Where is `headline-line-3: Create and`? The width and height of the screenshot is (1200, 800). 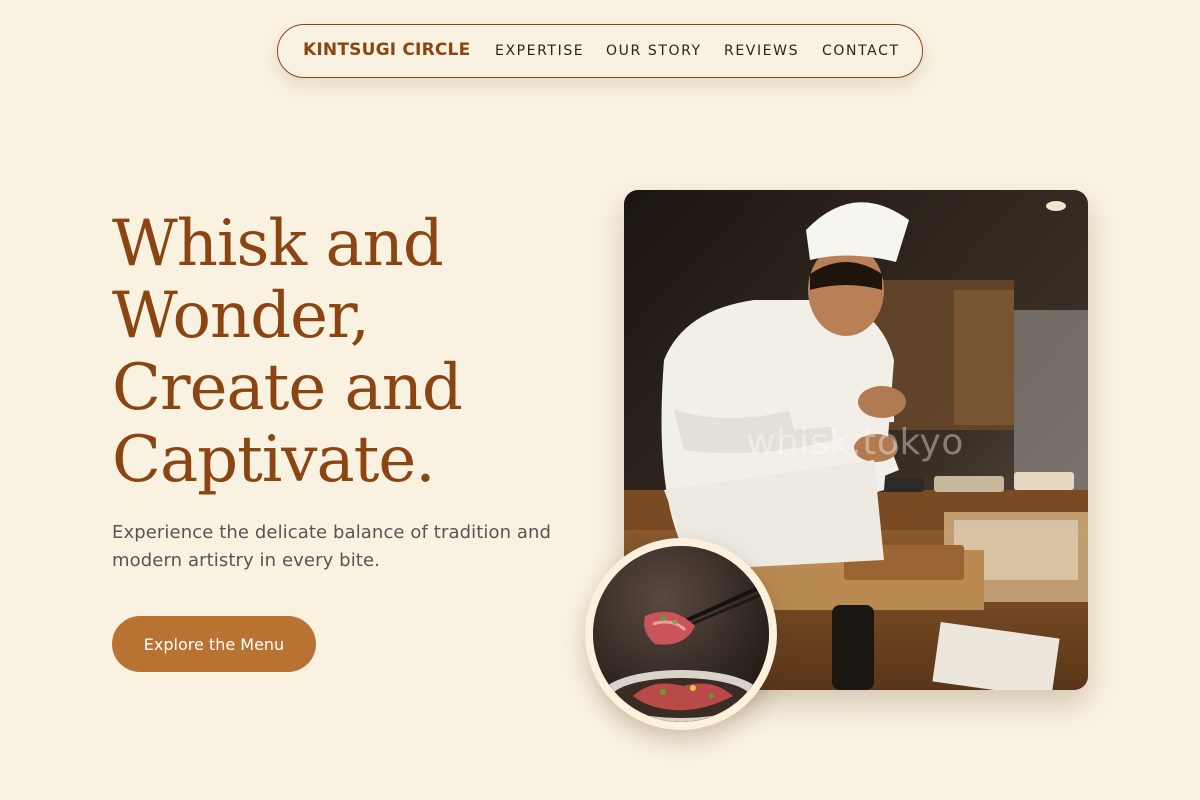
headline-line-3: Create and is located at coordinates (287, 388).